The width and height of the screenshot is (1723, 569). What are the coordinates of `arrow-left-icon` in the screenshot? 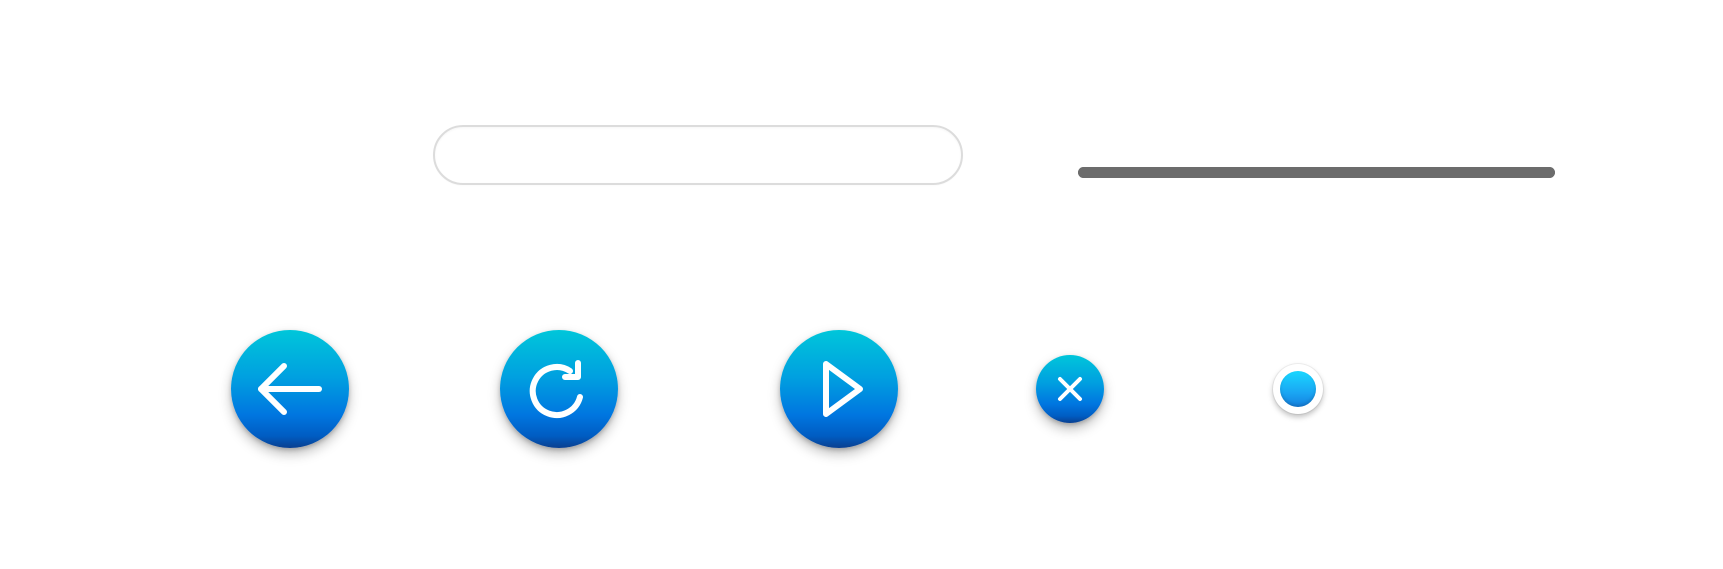 It's located at (290, 389).